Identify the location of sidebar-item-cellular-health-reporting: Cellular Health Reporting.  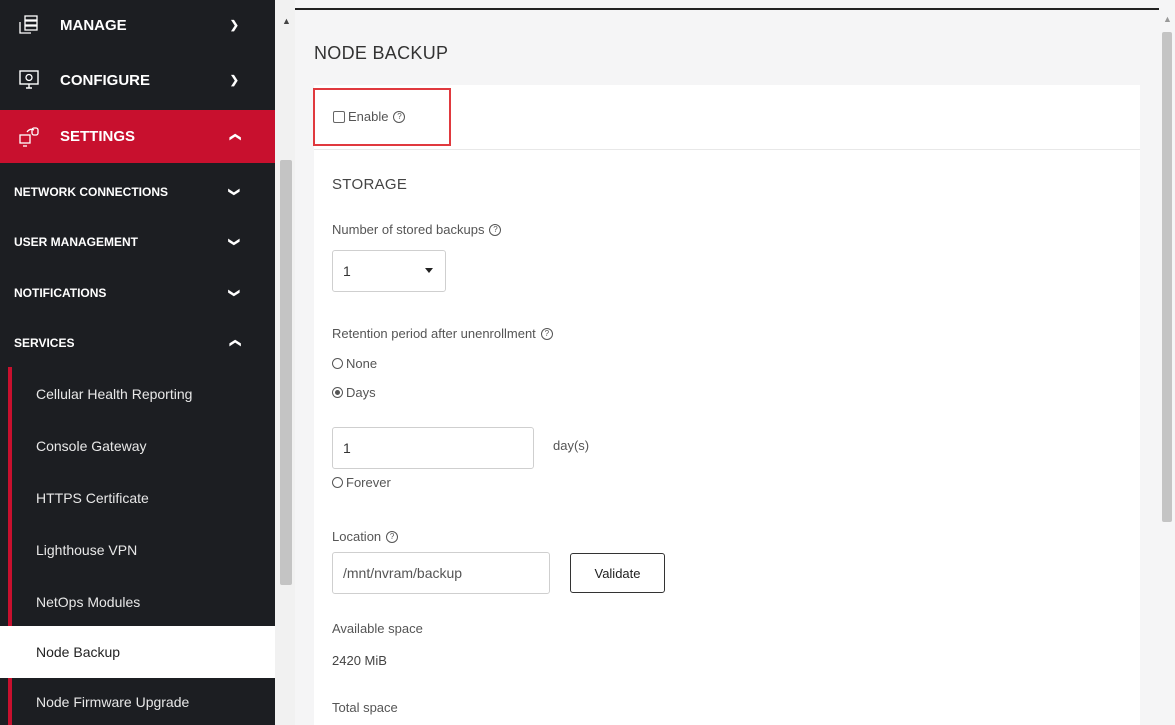
(137, 394).